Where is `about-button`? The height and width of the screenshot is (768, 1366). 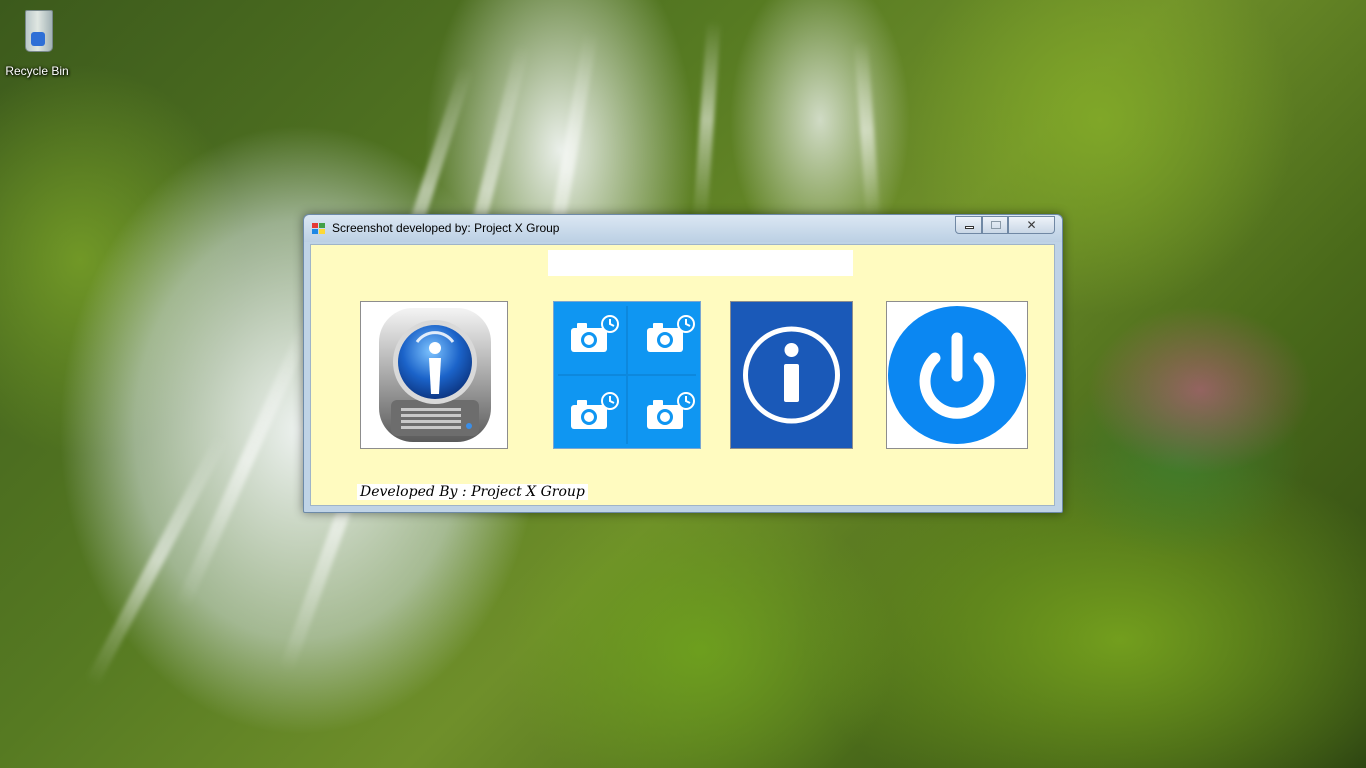 about-button is located at coordinates (791, 375).